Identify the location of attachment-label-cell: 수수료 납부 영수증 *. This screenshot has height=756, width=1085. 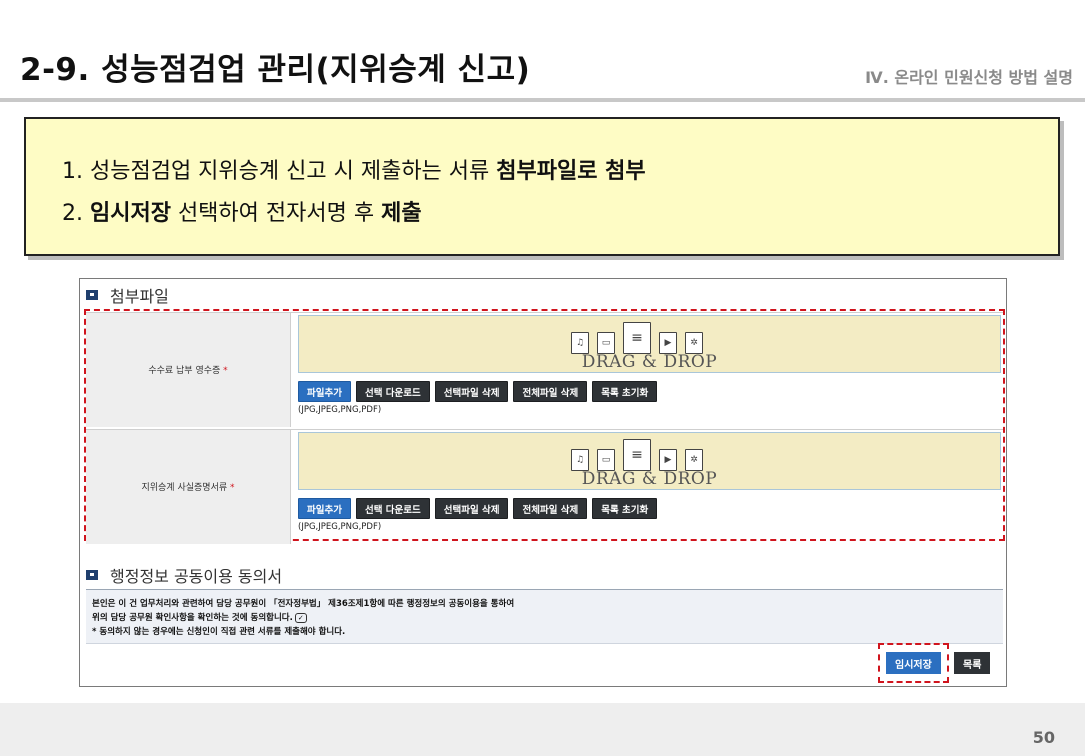
(188, 370).